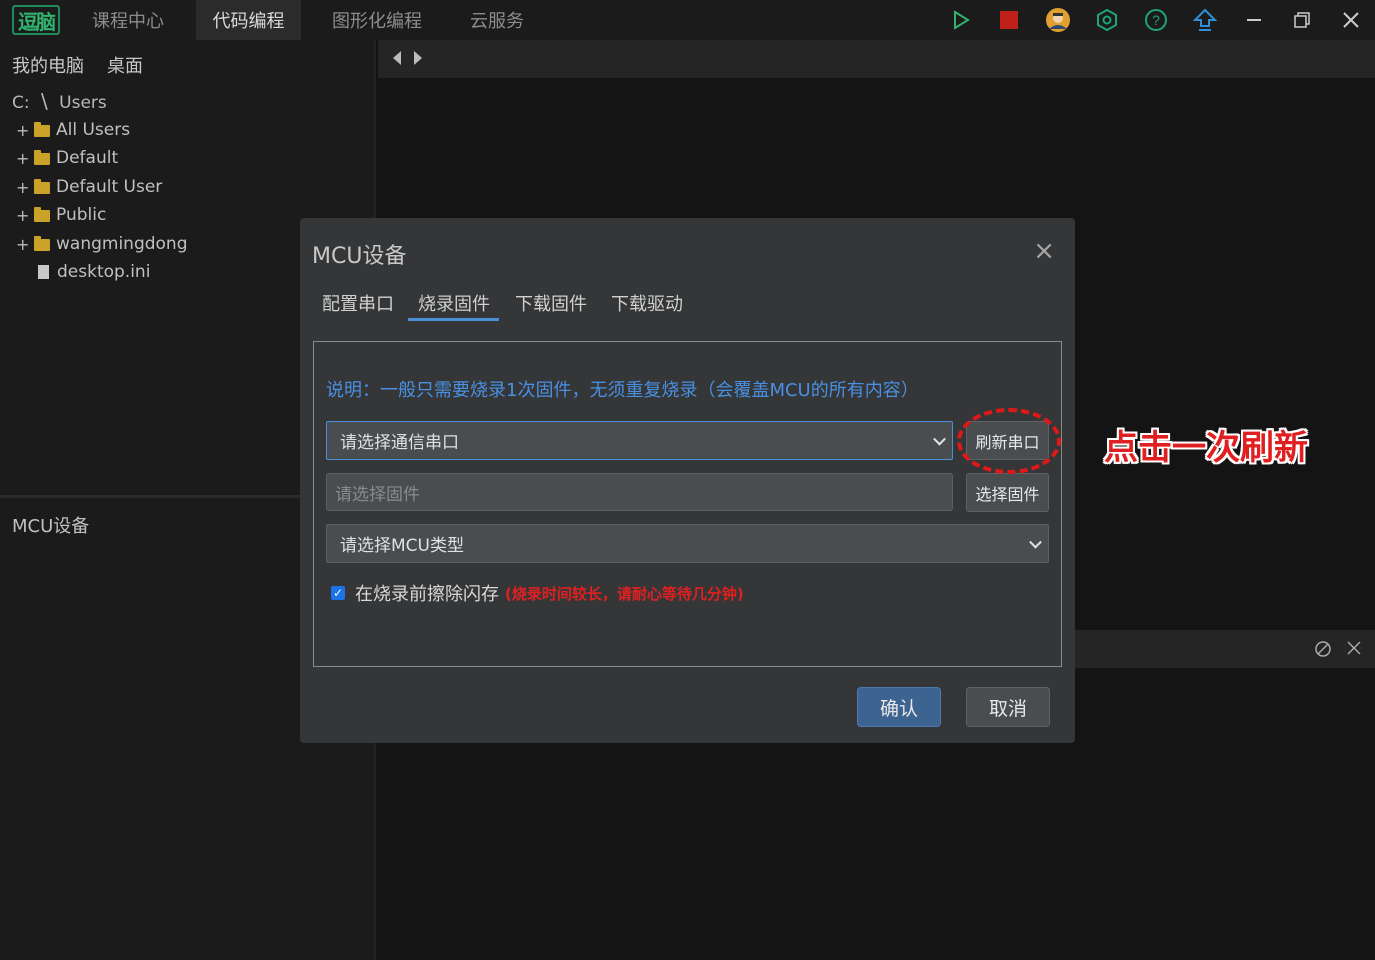  Describe the element at coordinates (624, 593) in the screenshot. I see `erase-flash-warning: (烧录时间较长，请耐心等待几分钟)` at that location.